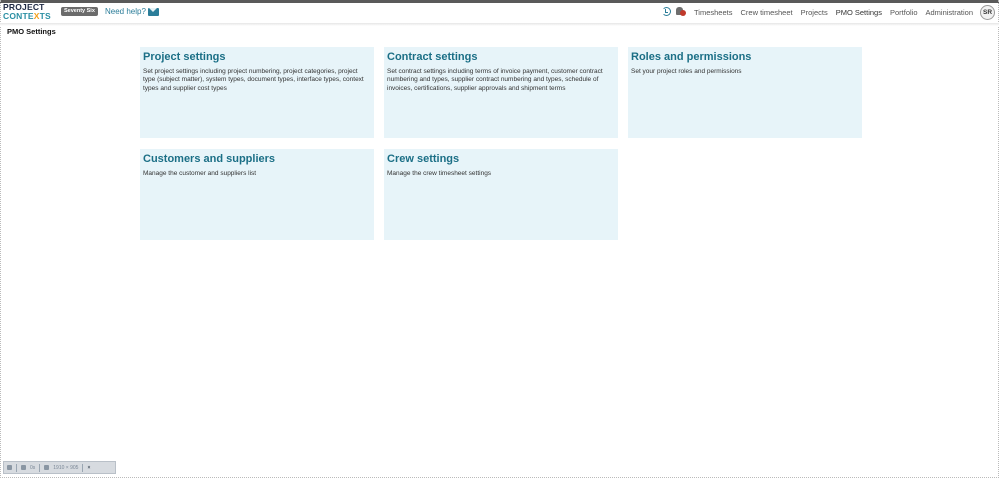 The image size is (999, 478). Describe the element at coordinates (153, 12) in the screenshot. I see `mail-icon` at that location.